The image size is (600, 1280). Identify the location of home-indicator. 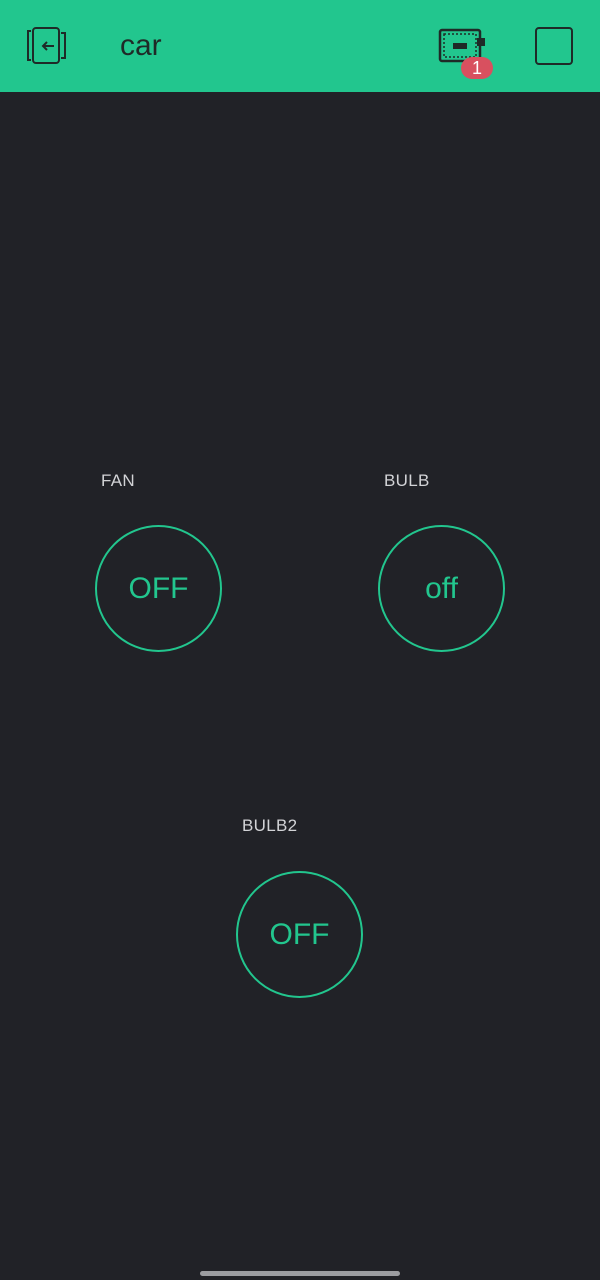
(300, 1273).